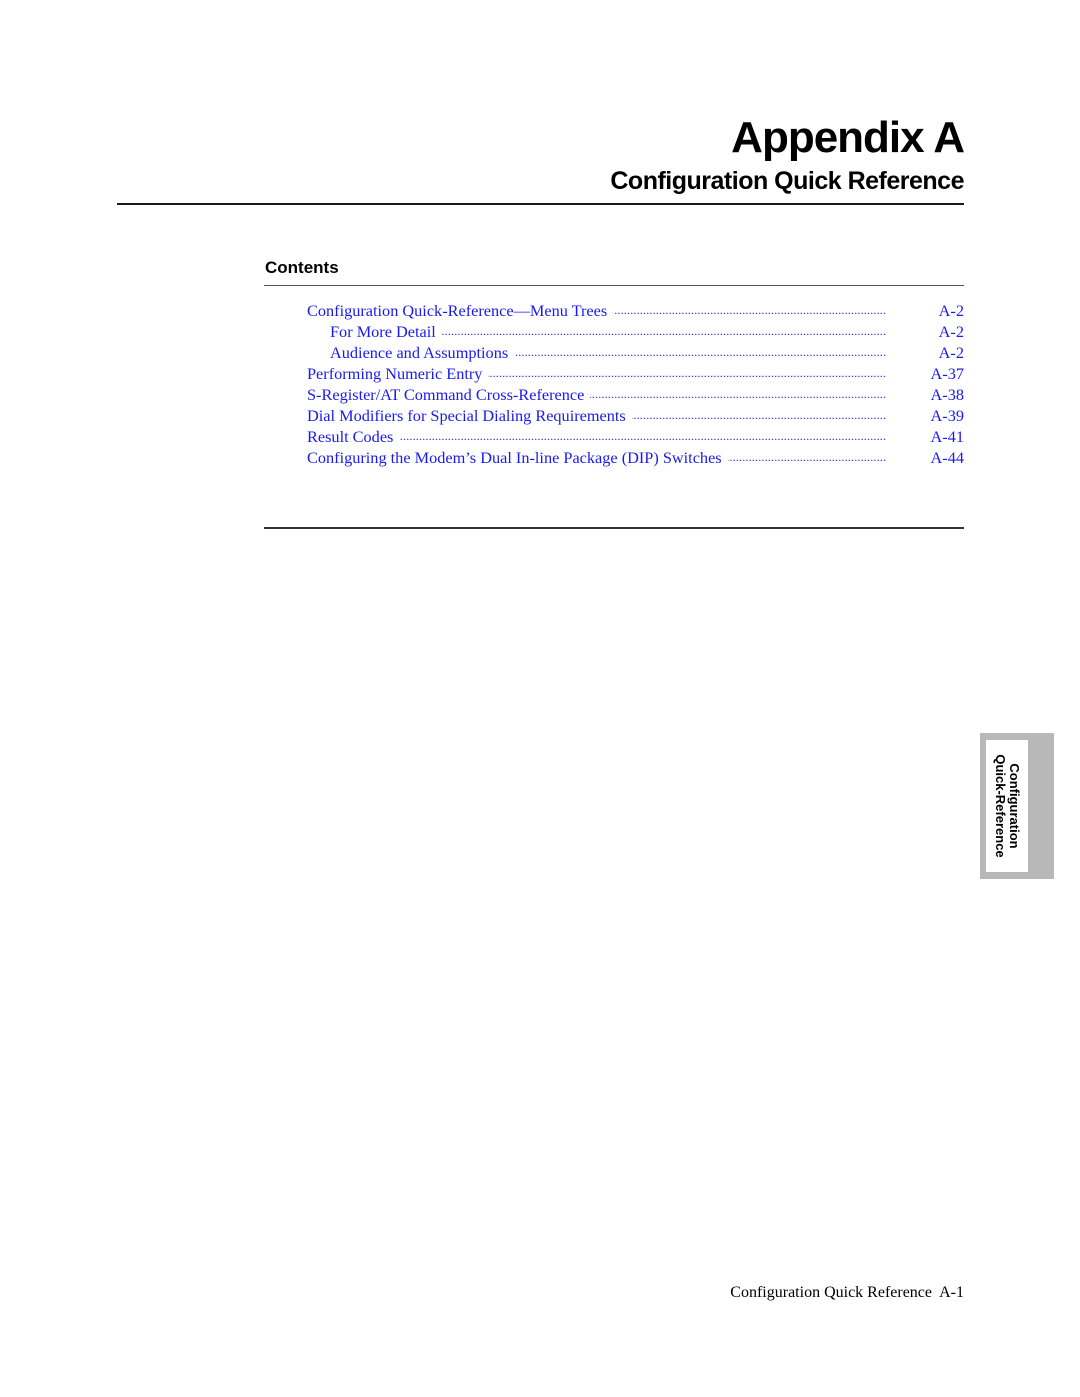 The image size is (1080, 1397). Describe the element at coordinates (947, 457) in the screenshot. I see `toc-entry-page: A-44` at that location.